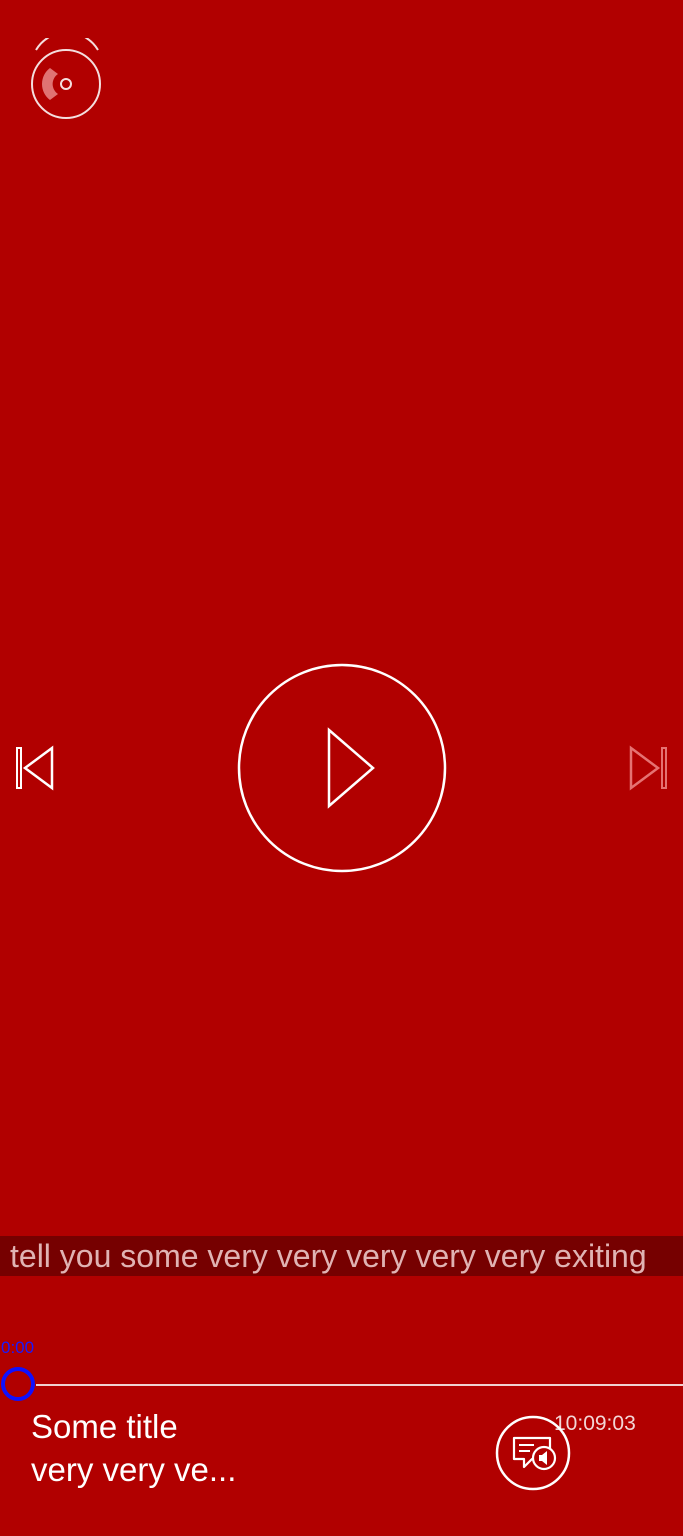 The width and height of the screenshot is (683, 1536). Describe the element at coordinates (359, 1385) in the screenshot. I see `progress-track` at that location.